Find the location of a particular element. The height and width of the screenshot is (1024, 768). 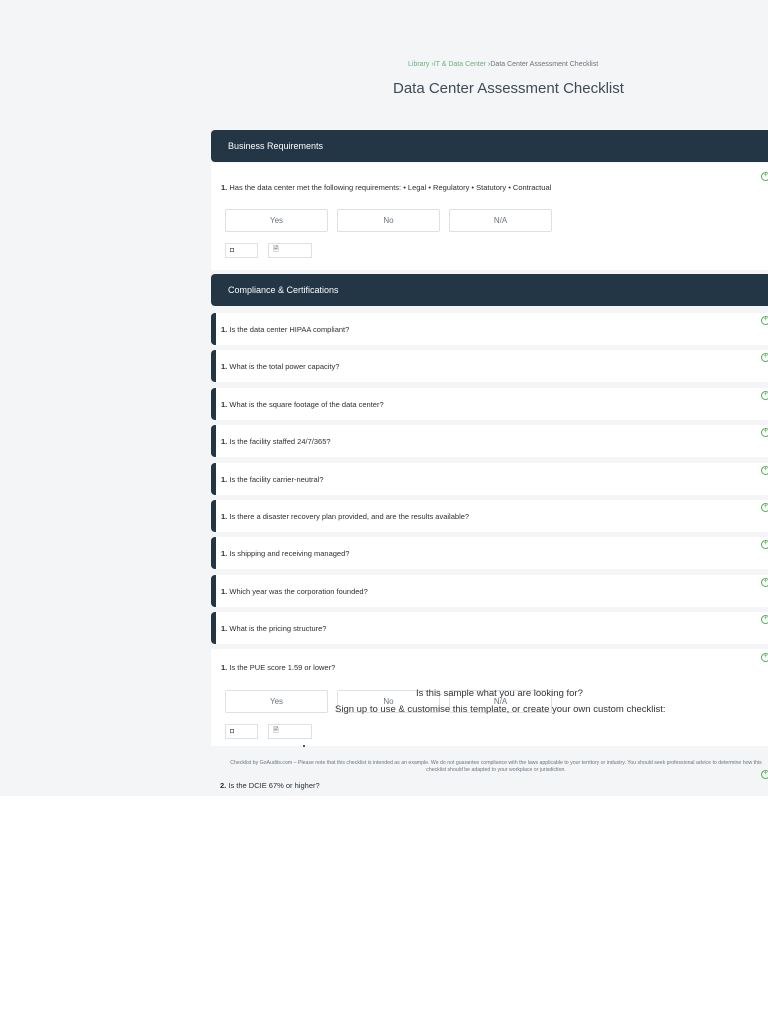

question-row: 1. Is the facility carrier-neutral? is located at coordinates (489, 479).